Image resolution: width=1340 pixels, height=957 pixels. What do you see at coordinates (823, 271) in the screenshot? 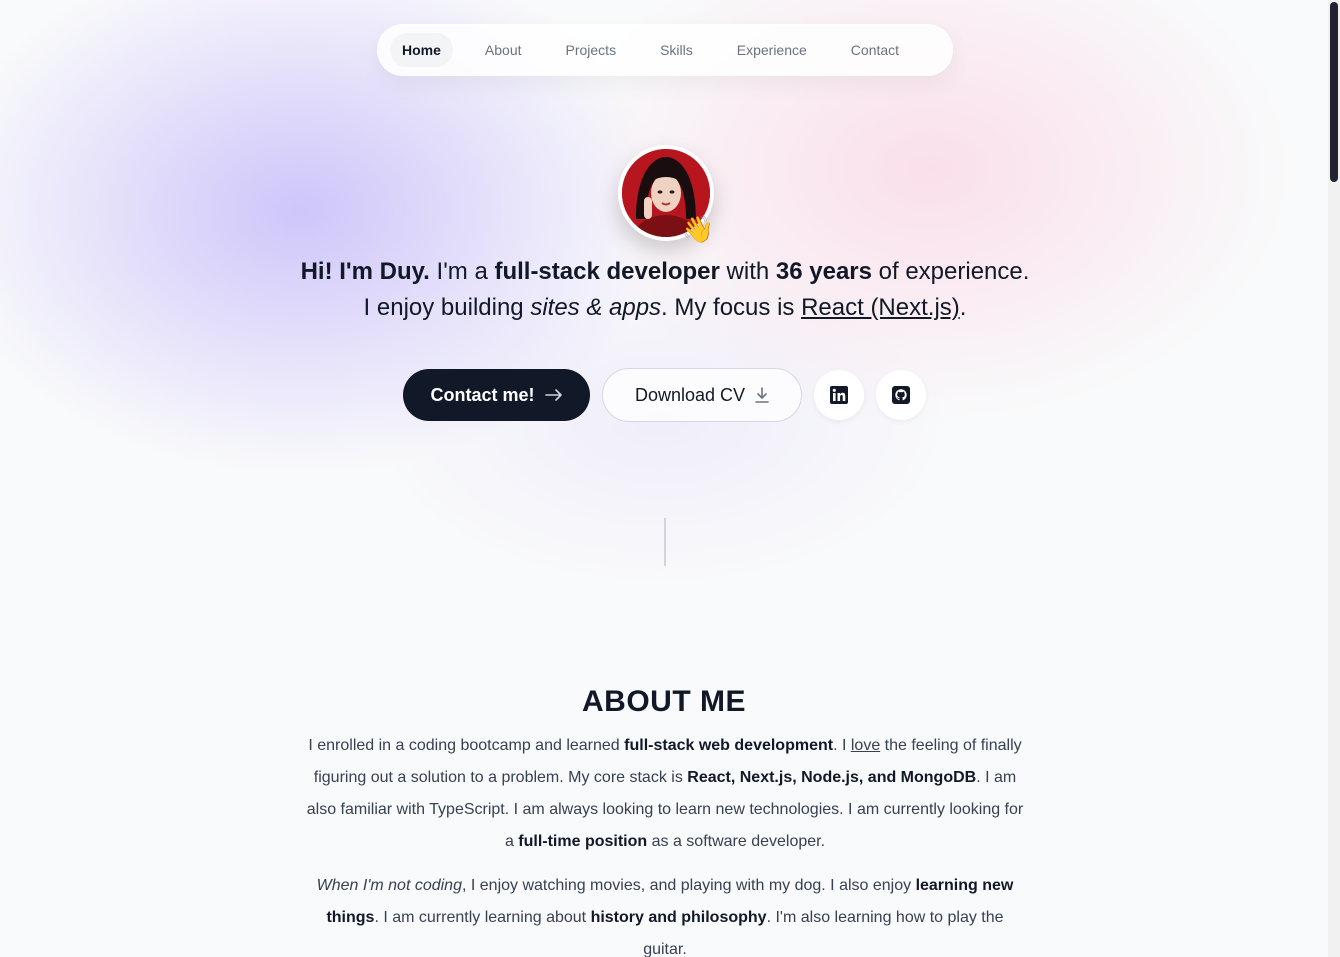
I see `hero-years: 36 years` at bounding box center [823, 271].